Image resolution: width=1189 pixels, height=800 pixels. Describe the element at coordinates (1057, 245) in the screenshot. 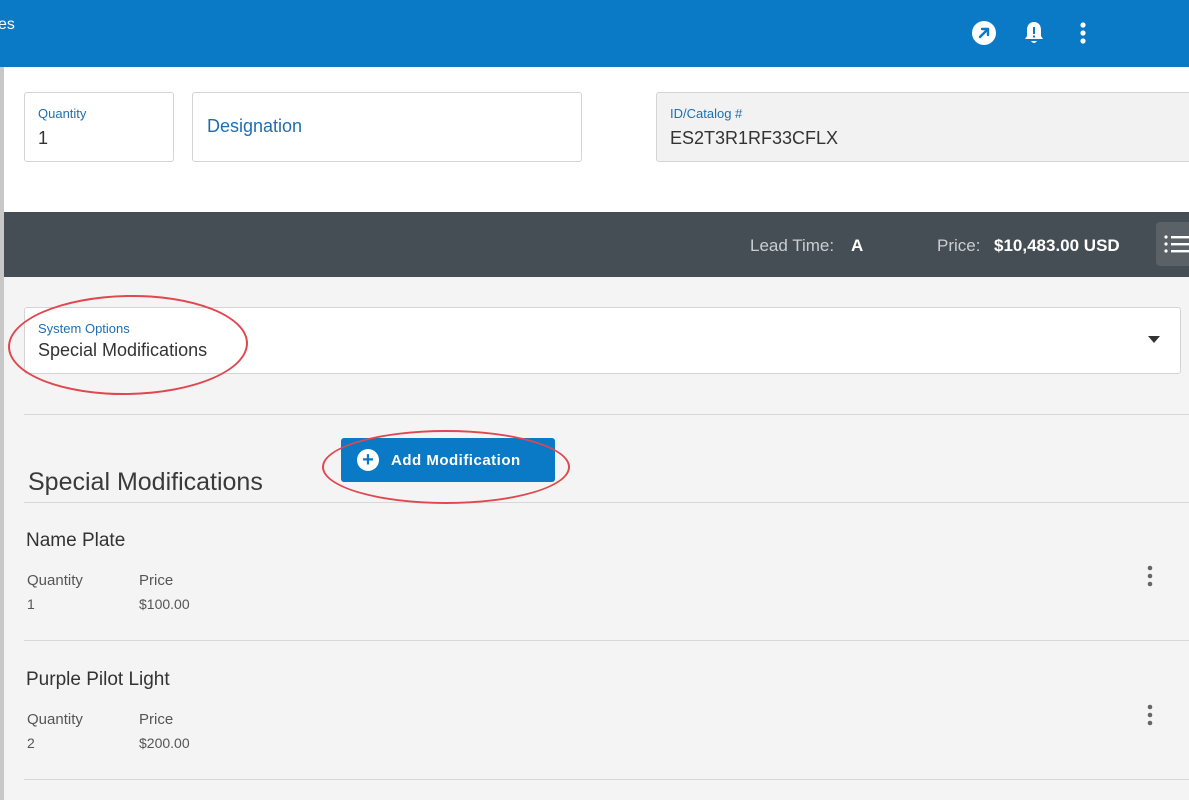

I see `price-value: $10,483.00 USD` at that location.